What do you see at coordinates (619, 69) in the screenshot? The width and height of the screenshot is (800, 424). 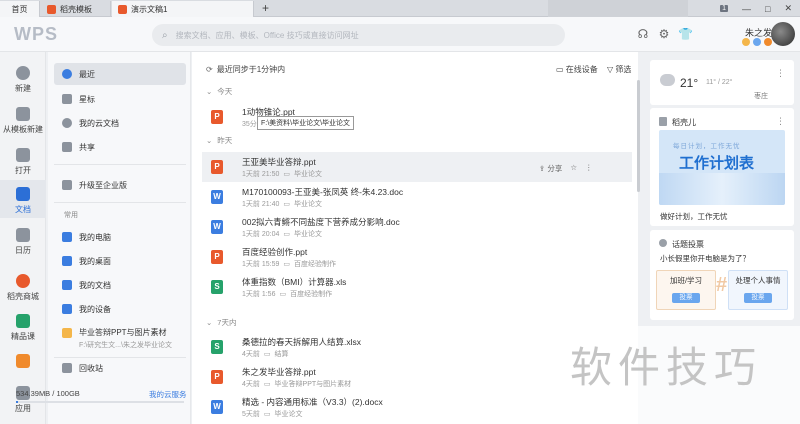 I see `filter-button: ▽ 筛选` at bounding box center [619, 69].